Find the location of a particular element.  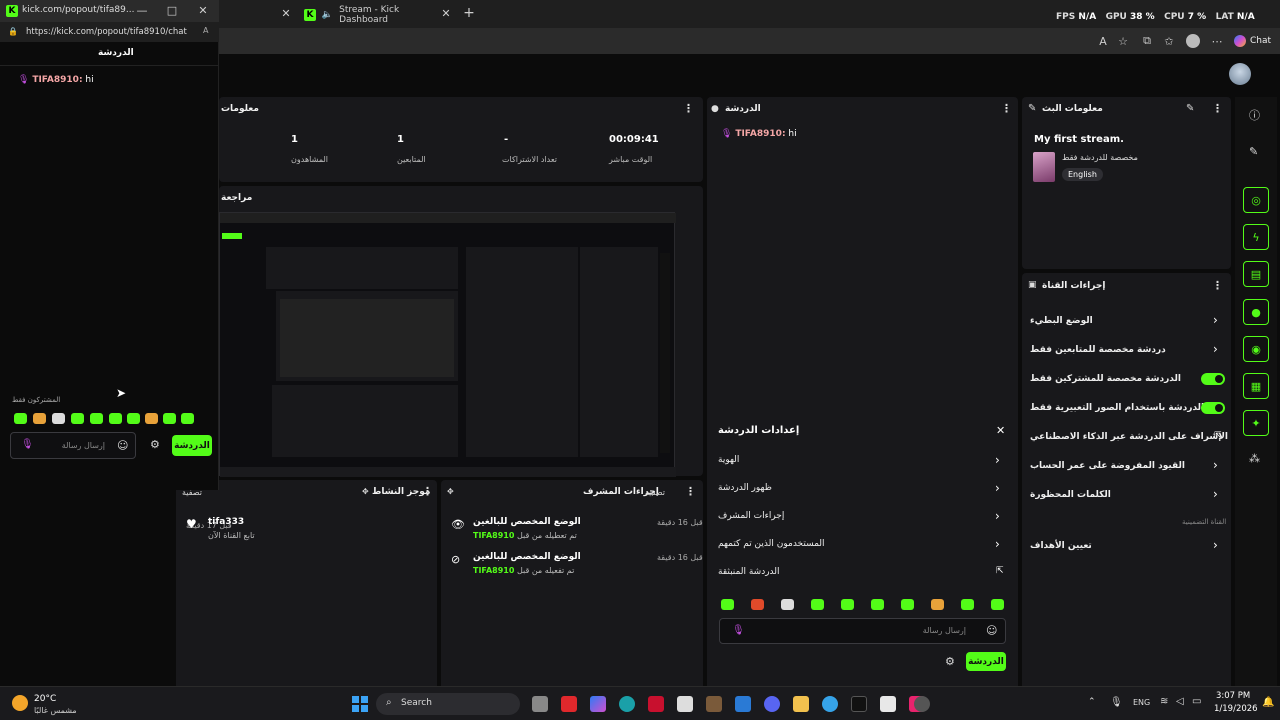

profile-avatar-icon is located at coordinates (1193, 41).